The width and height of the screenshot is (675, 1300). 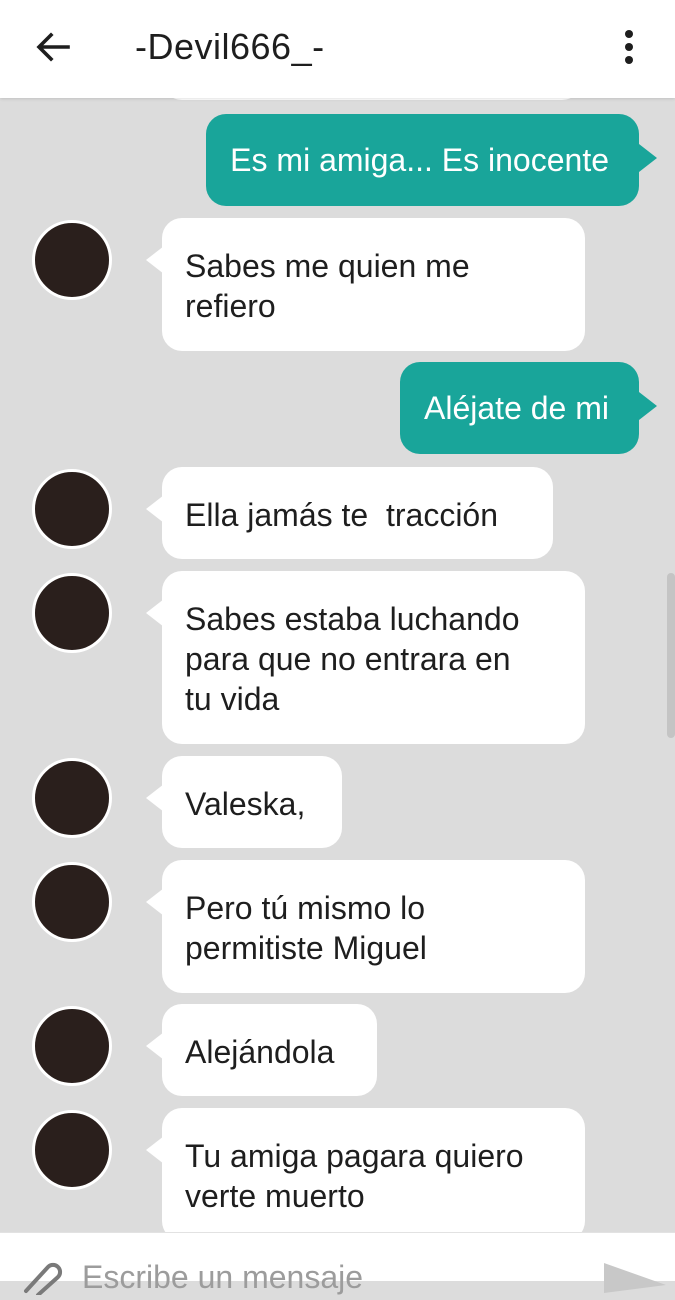 I want to click on previous-message-bubble, so click(x=372, y=99).